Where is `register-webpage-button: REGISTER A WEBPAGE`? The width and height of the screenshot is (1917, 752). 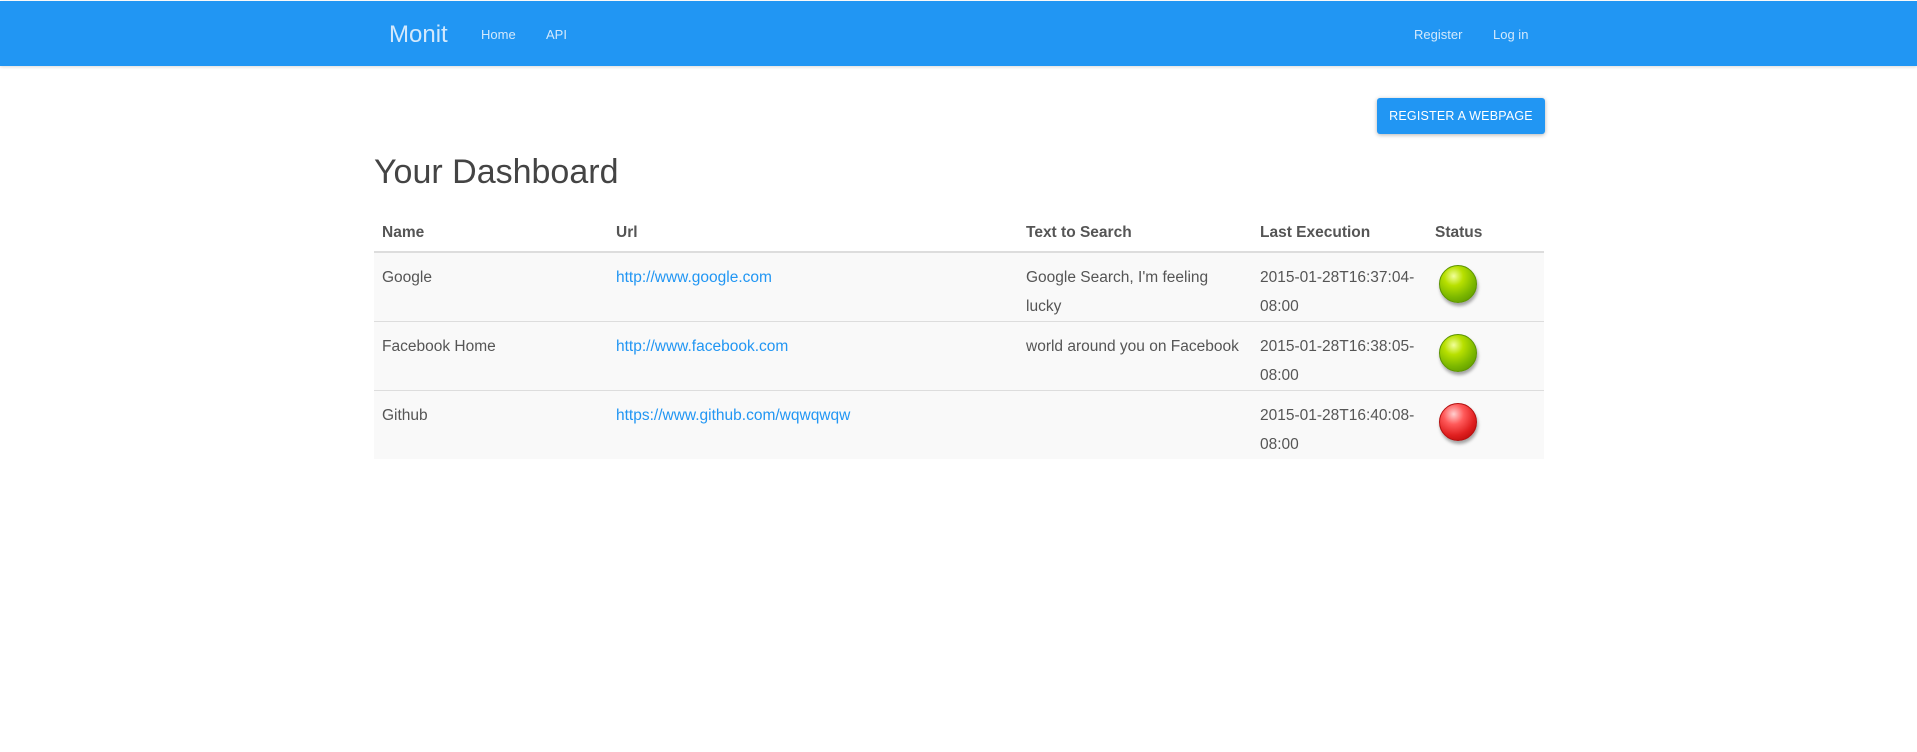 register-webpage-button: REGISTER A WEBPAGE is located at coordinates (1461, 116).